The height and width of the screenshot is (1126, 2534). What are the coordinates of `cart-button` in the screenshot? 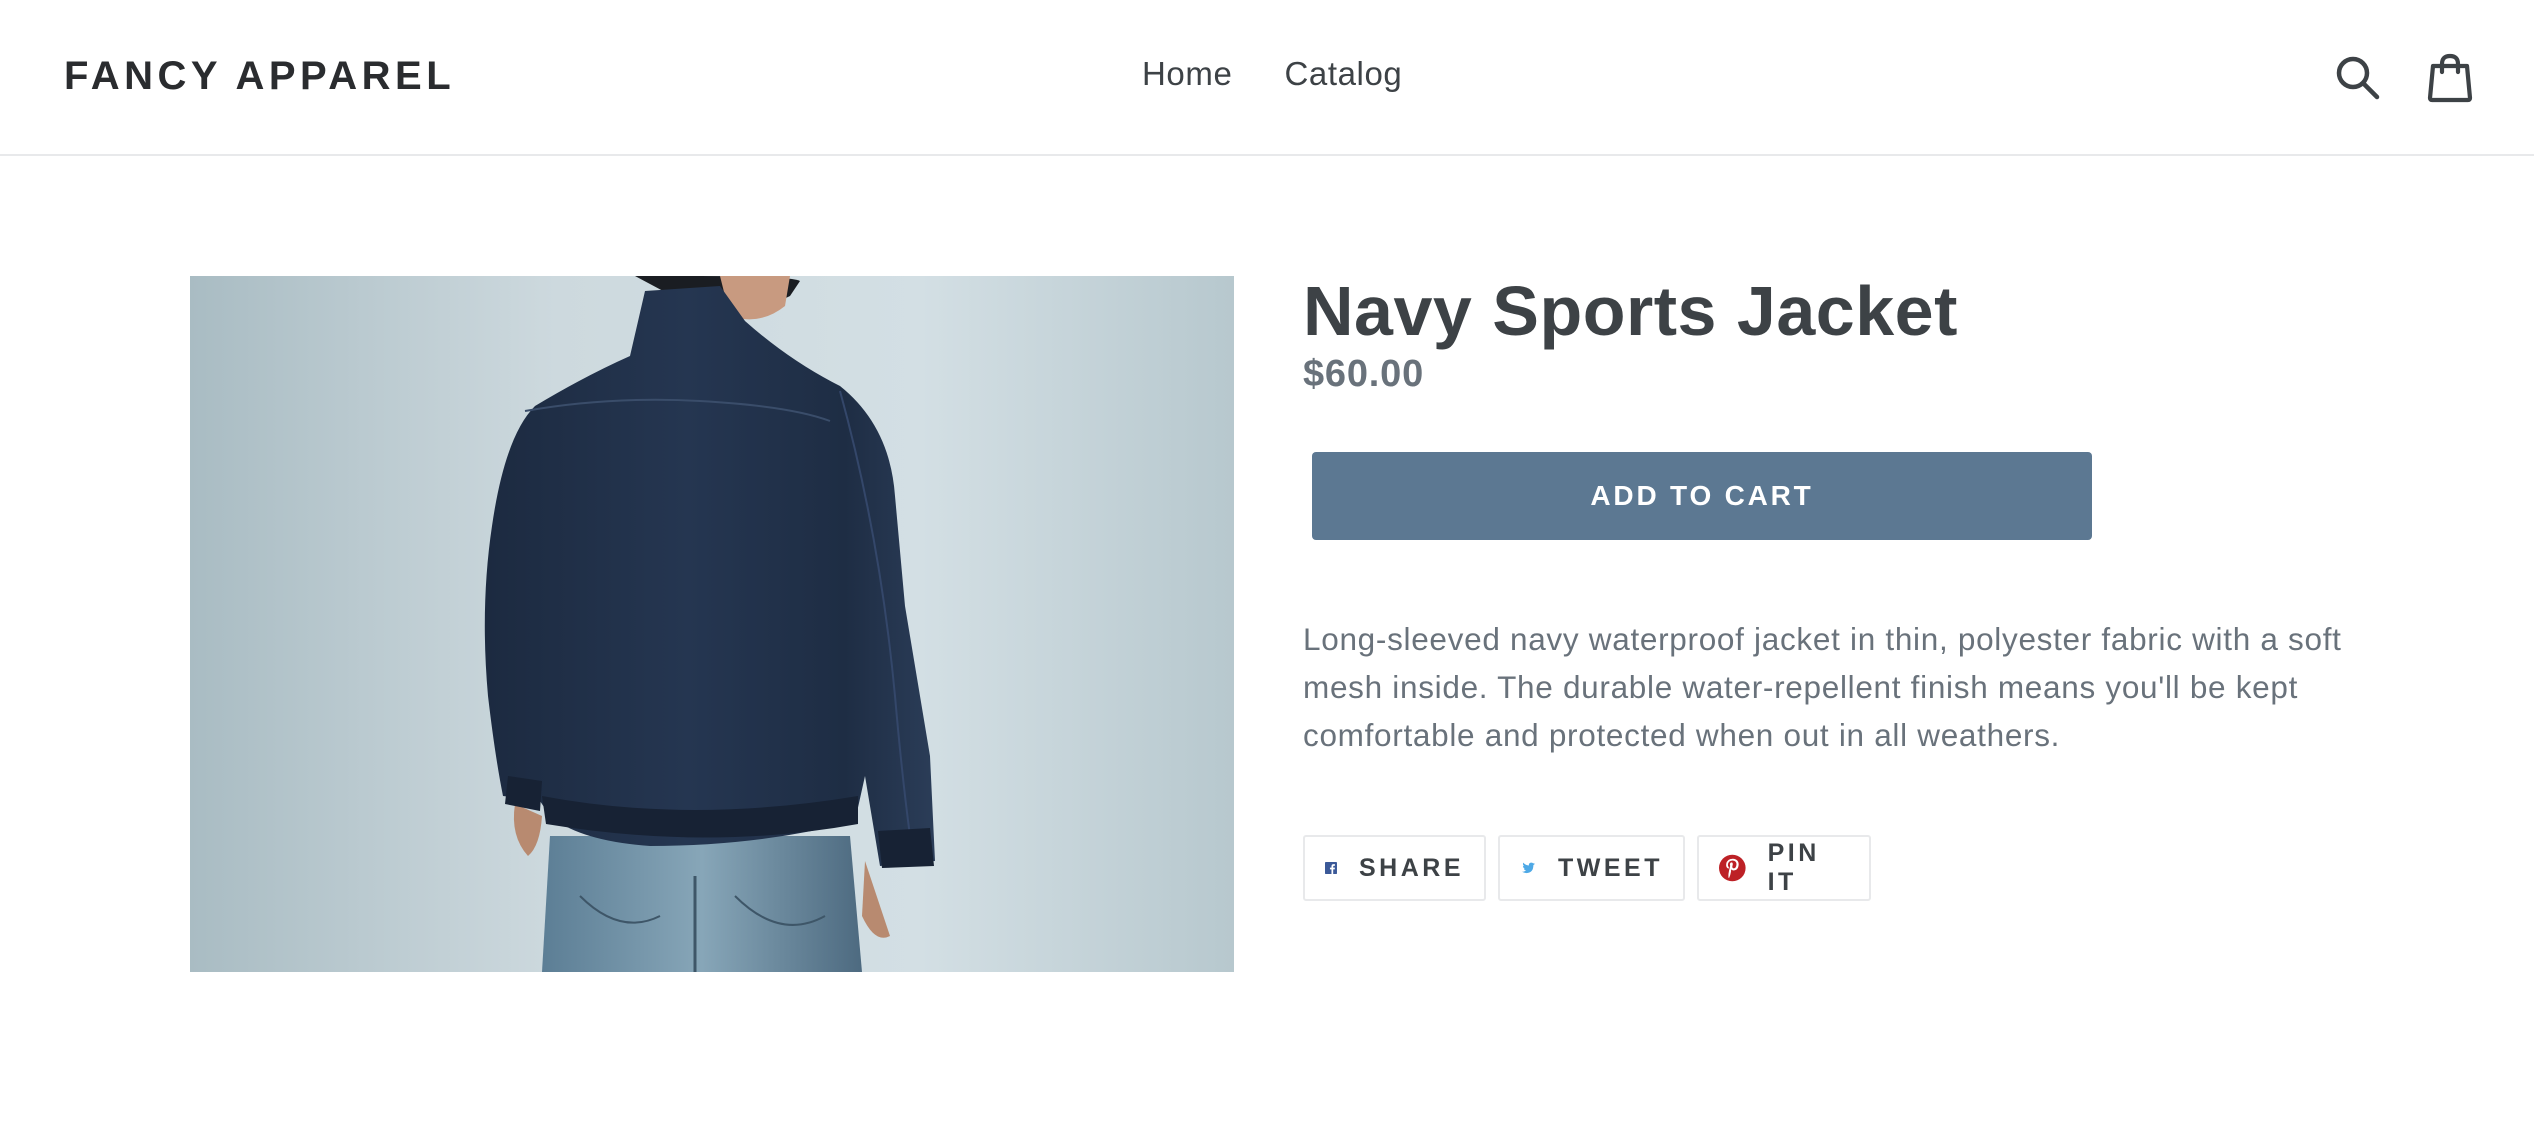 It's located at (2450, 78).